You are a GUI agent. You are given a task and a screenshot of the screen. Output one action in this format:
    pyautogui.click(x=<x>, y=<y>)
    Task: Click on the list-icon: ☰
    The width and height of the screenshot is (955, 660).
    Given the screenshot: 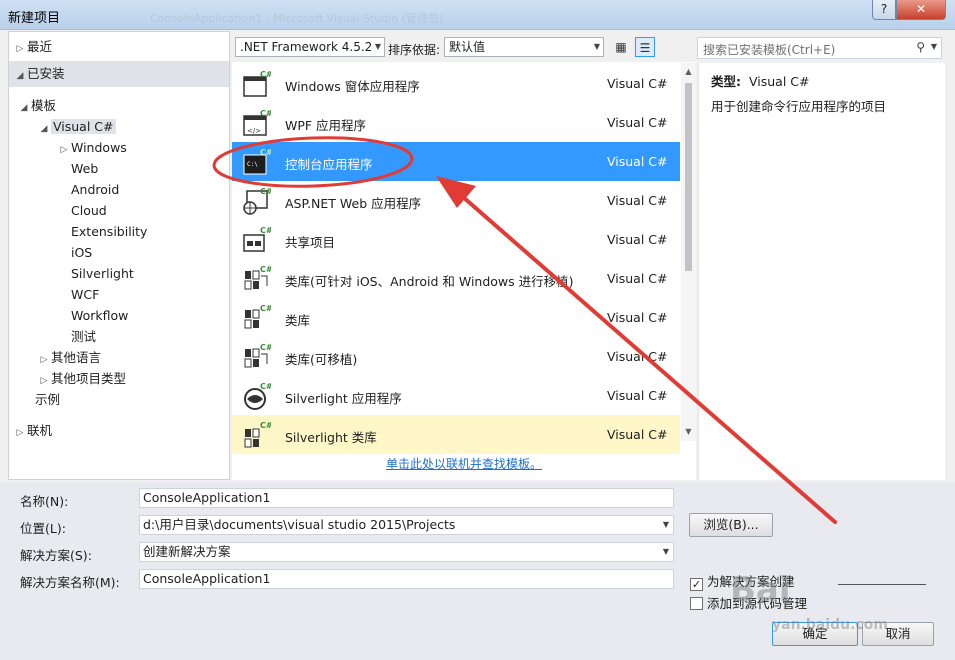 What is the action you would take?
    pyautogui.click(x=645, y=48)
    